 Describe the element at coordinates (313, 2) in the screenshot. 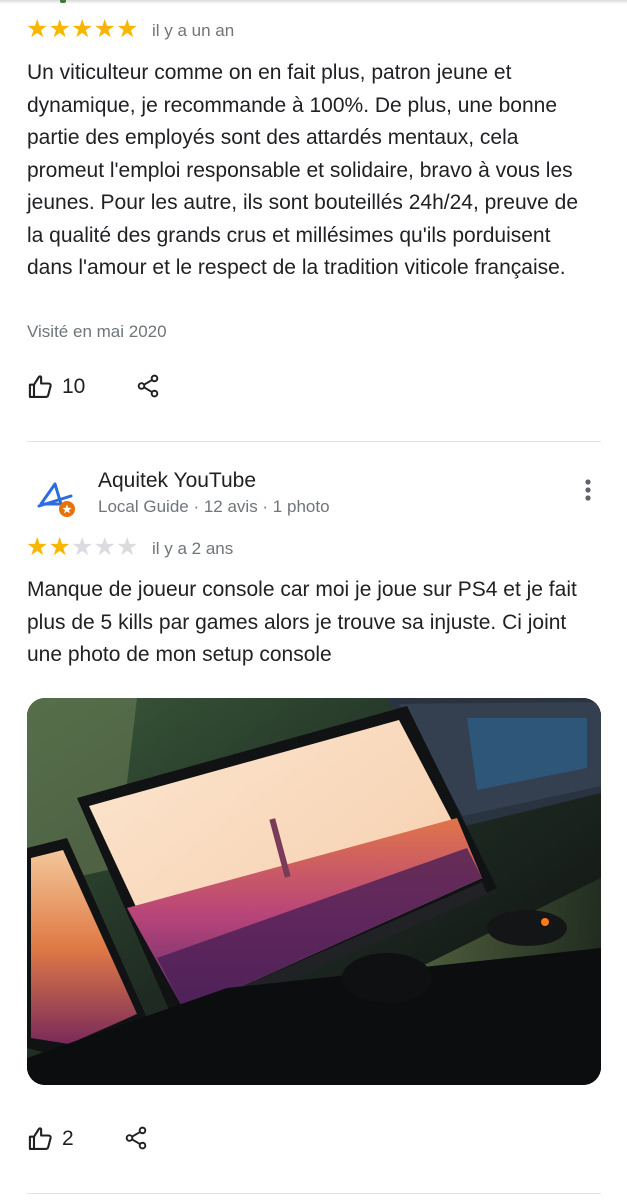

I see `top-shadow` at that location.